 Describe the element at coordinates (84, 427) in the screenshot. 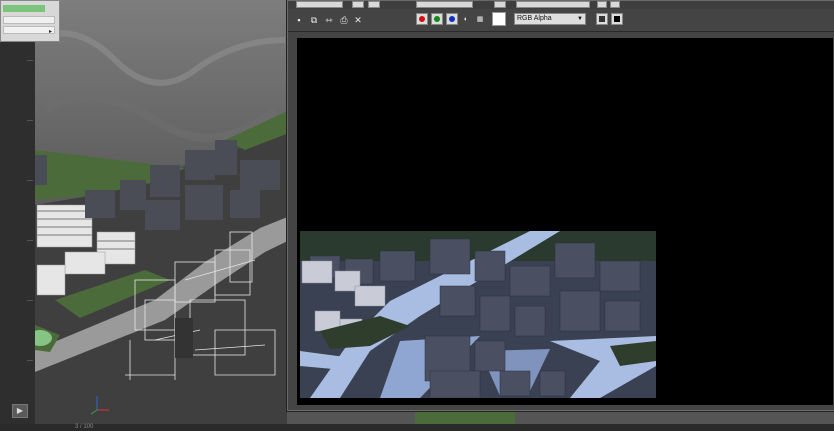

I see `frame-counter: 3 / 100` at that location.